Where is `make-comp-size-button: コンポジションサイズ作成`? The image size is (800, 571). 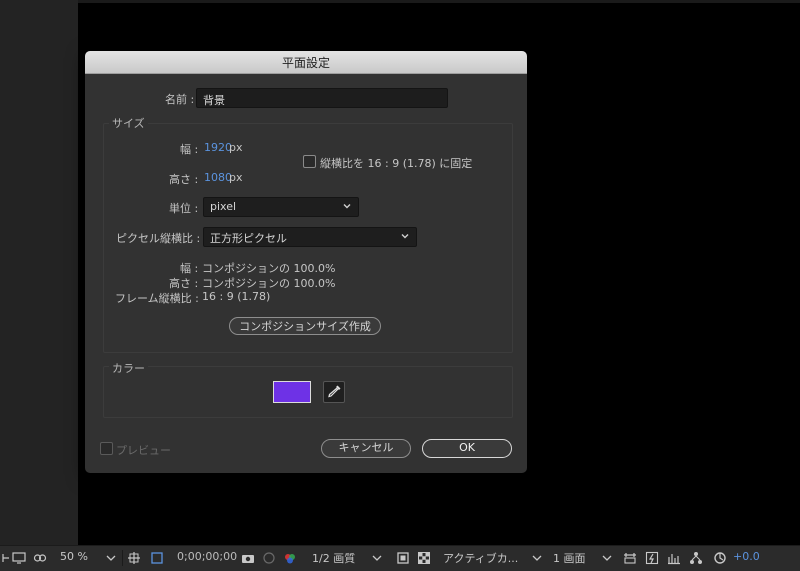
make-comp-size-button: コンポジションサイズ作成 is located at coordinates (305, 326).